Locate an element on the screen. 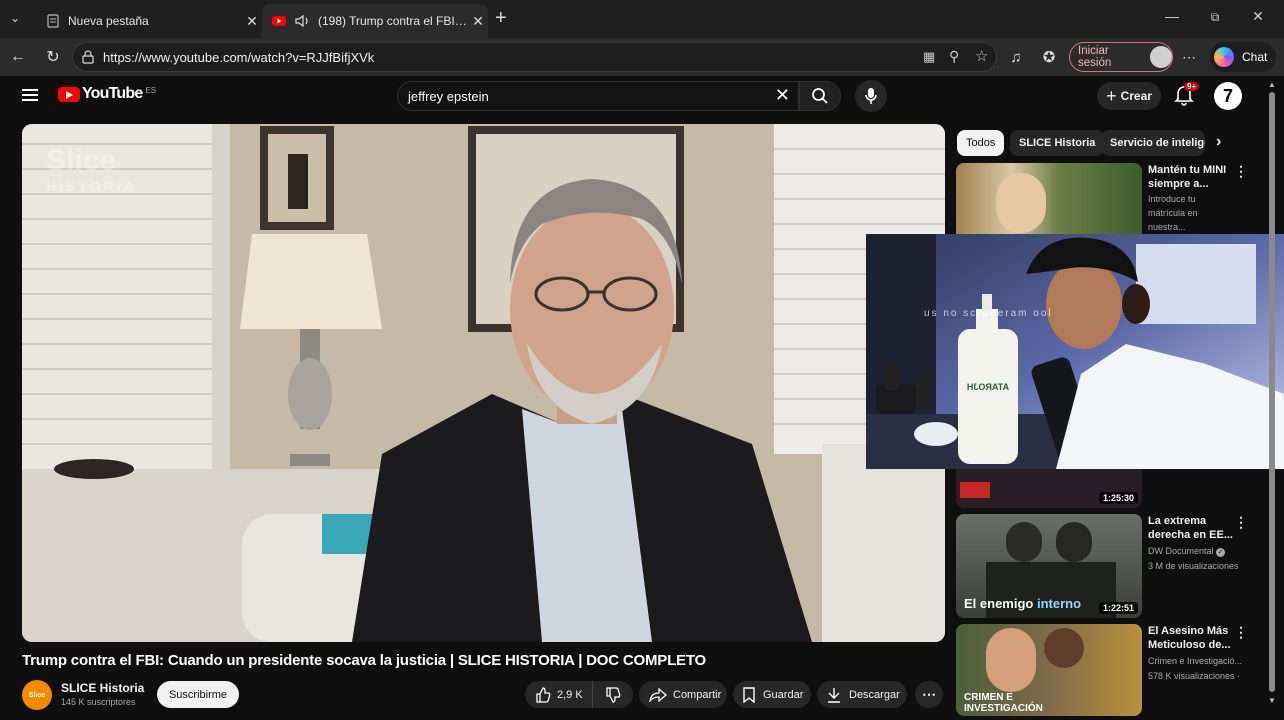 This screenshot has width=1284, height=720. zoom-icon: ⚲ is located at coordinates (954, 56).